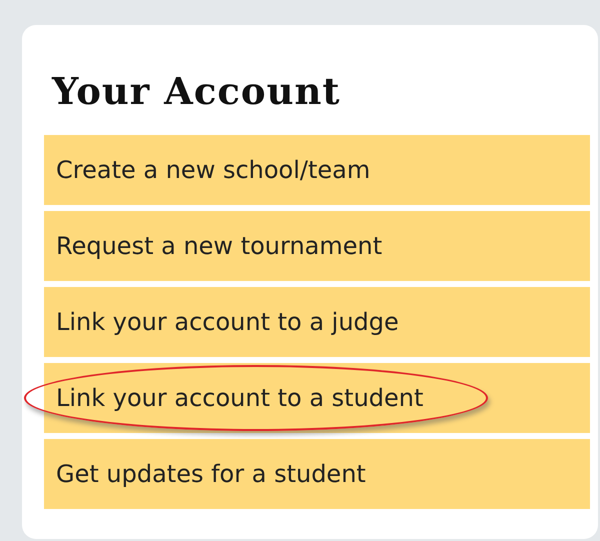  Describe the element at coordinates (317, 398) in the screenshot. I see `menu-item: Link your account to a student` at that location.